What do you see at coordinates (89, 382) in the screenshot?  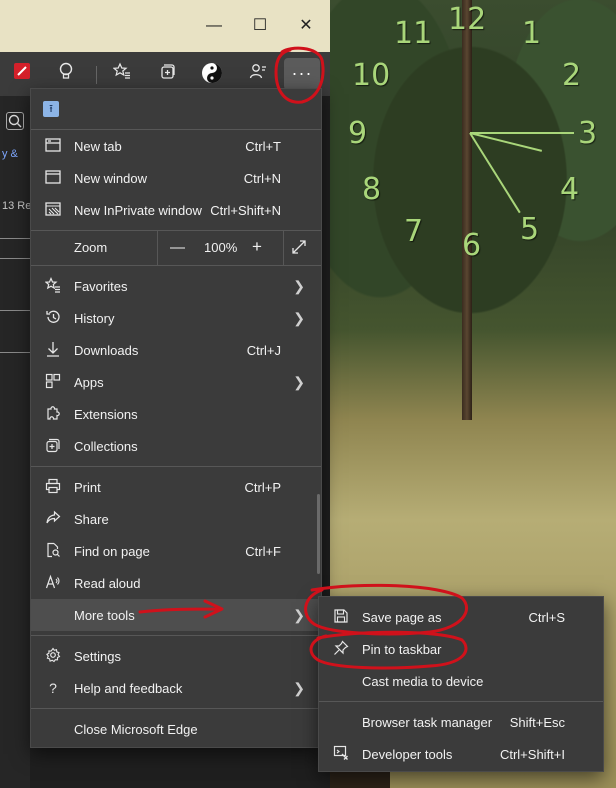 I see `menu-item-label: Apps` at bounding box center [89, 382].